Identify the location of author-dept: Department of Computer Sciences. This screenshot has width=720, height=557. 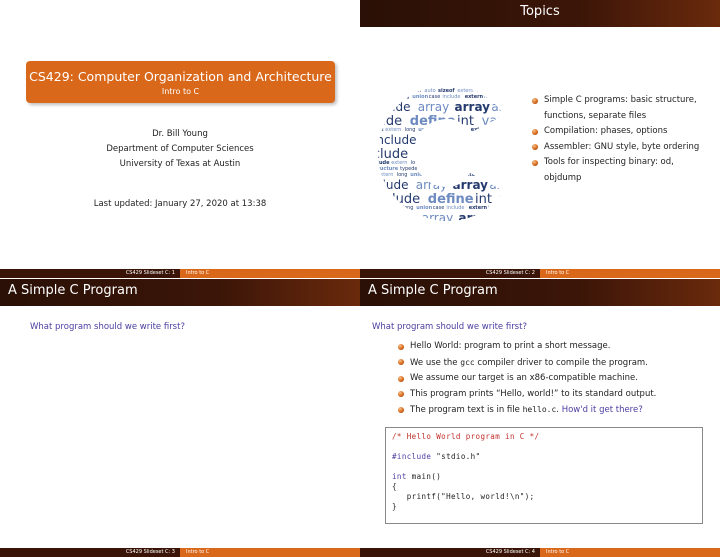
(180, 149).